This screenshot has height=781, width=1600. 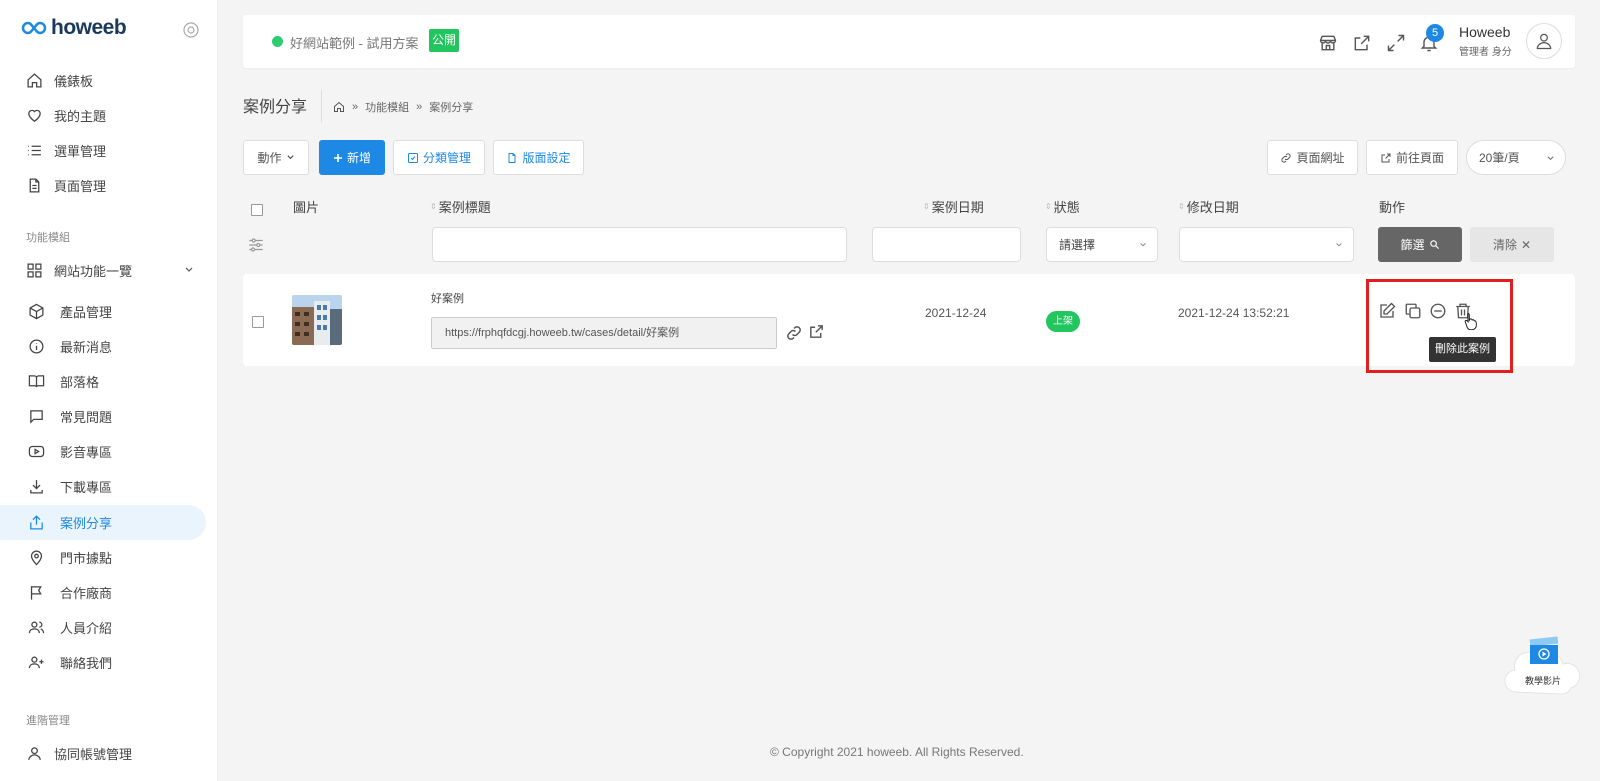 What do you see at coordinates (1312, 157) in the screenshot?
I see `page-url-button: 頁面網址` at bounding box center [1312, 157].